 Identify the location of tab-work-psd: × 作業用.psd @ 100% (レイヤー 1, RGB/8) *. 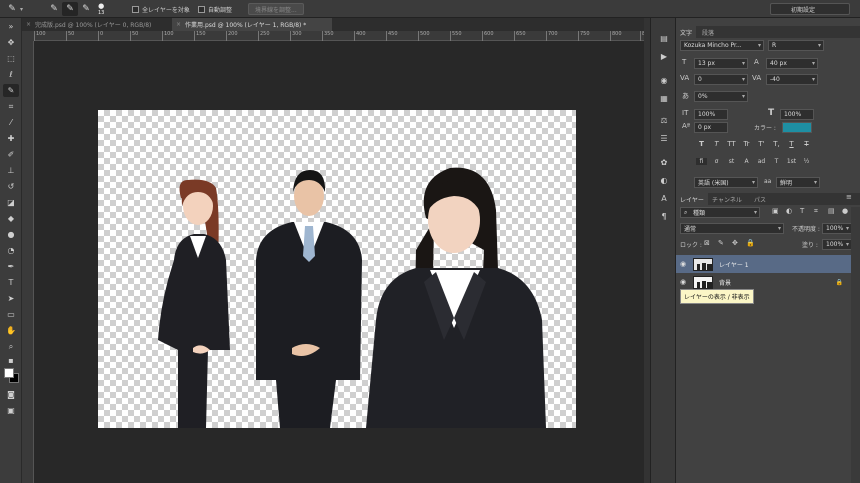
(252, 24).